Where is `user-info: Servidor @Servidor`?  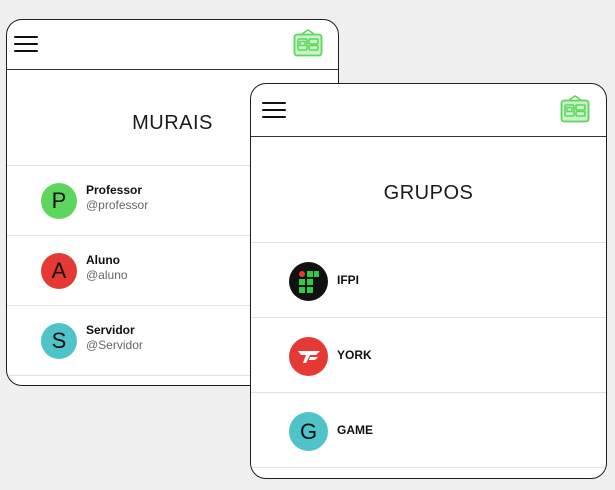 user-info: Servidor @Servidor is located at coordinates (114, 338).